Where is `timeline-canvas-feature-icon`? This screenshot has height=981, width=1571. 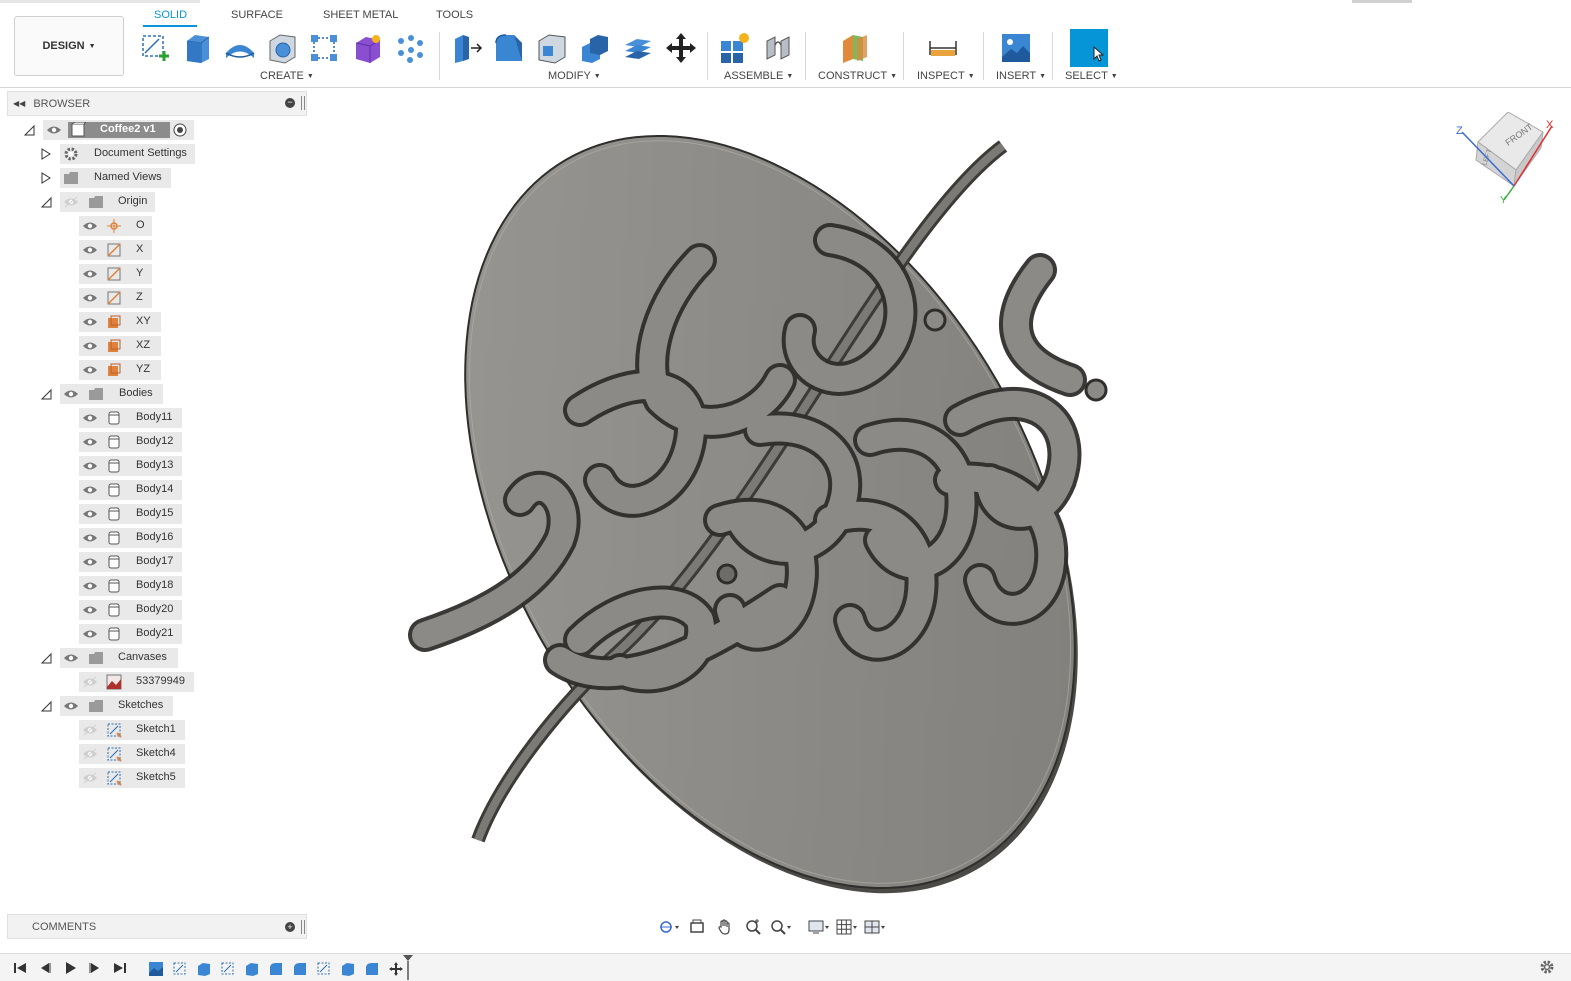 timeline-canvas-feature-icon is located at coordinates (156, 969).